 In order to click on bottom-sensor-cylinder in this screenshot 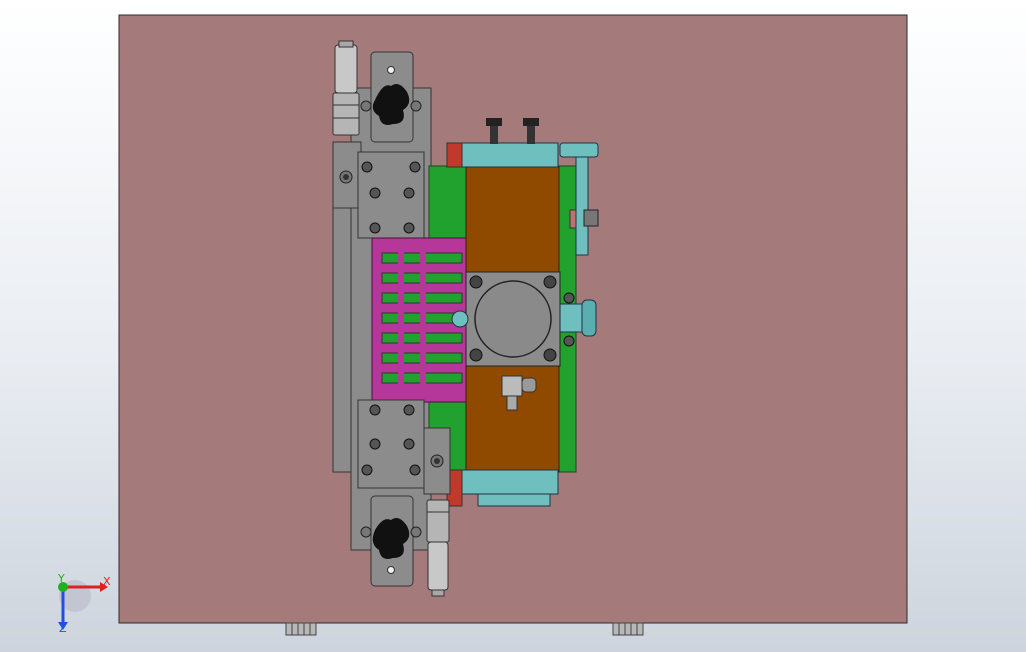, I will do `click(438, 548)`.